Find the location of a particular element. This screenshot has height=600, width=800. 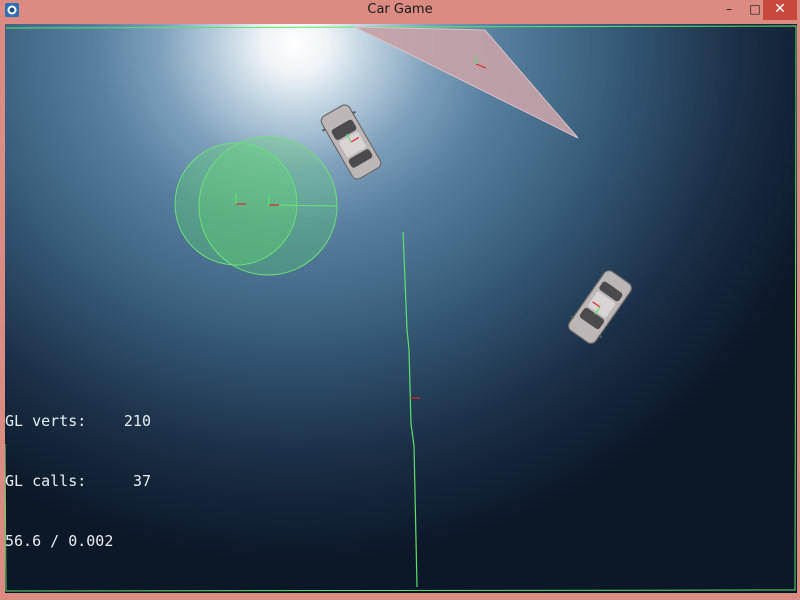

window-title: Car Game is located at coordinates (400, 9).